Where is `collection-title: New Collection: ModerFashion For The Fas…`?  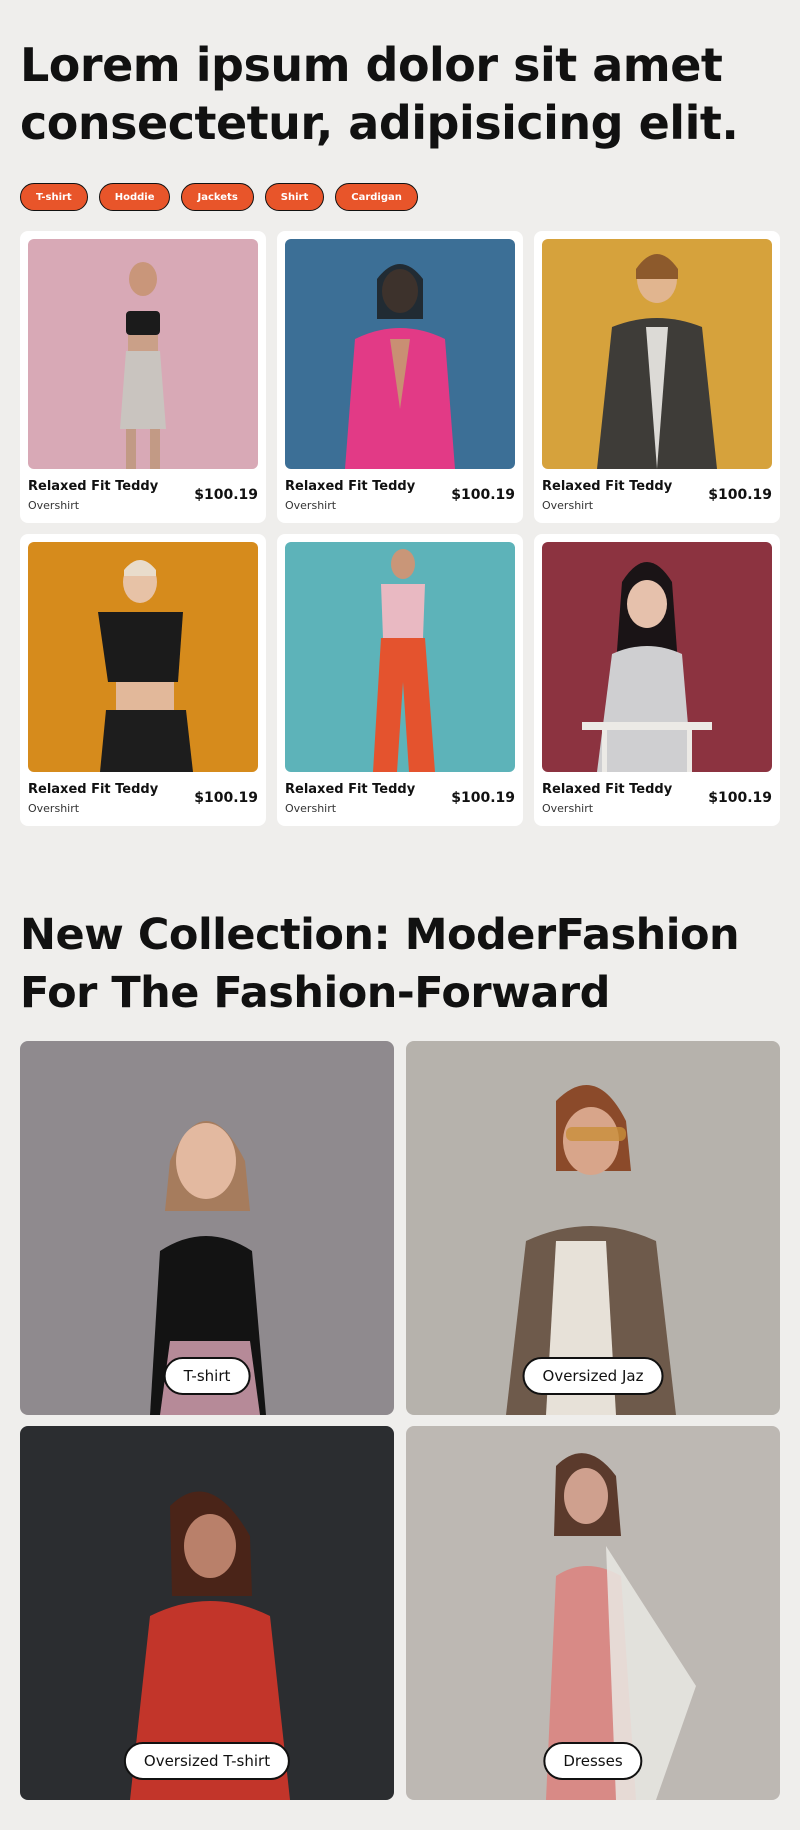 collection-title: New Collection: ModerFashion For The Fas… is located at coordinates (400, 964).